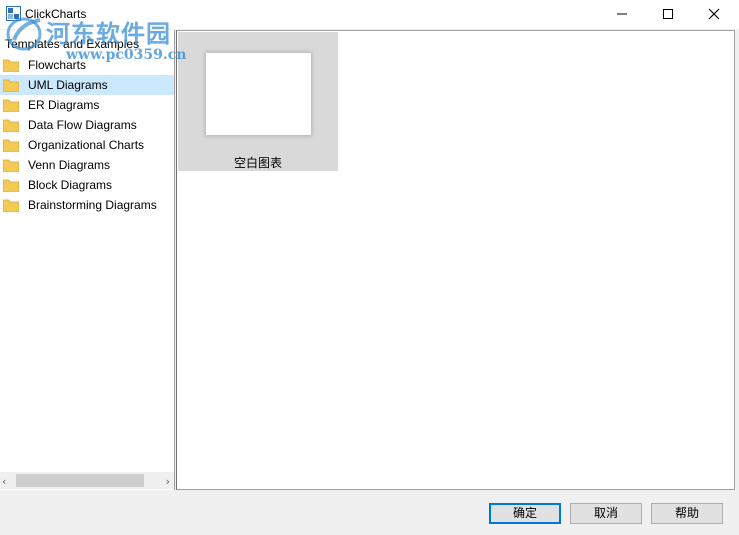 The image size is (739, 535). What do you see at coordinates (369, 14) in the screenshot?
I see `title-bar: ClickCharts` at bounding box center [369, 14].